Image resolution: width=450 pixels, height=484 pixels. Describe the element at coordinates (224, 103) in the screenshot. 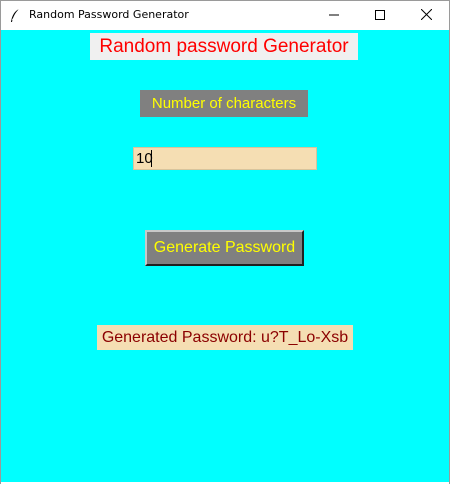

I see `length-label: Number of characters` at that location.